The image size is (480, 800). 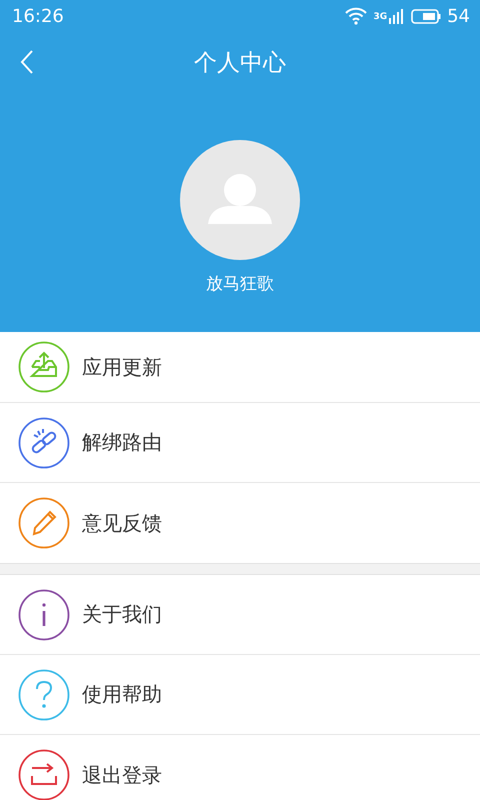 What do you see at coordinates (240, 523) in the screenshot?
I see `menu-item: 意见反馈` at bounding box center [240, 523].